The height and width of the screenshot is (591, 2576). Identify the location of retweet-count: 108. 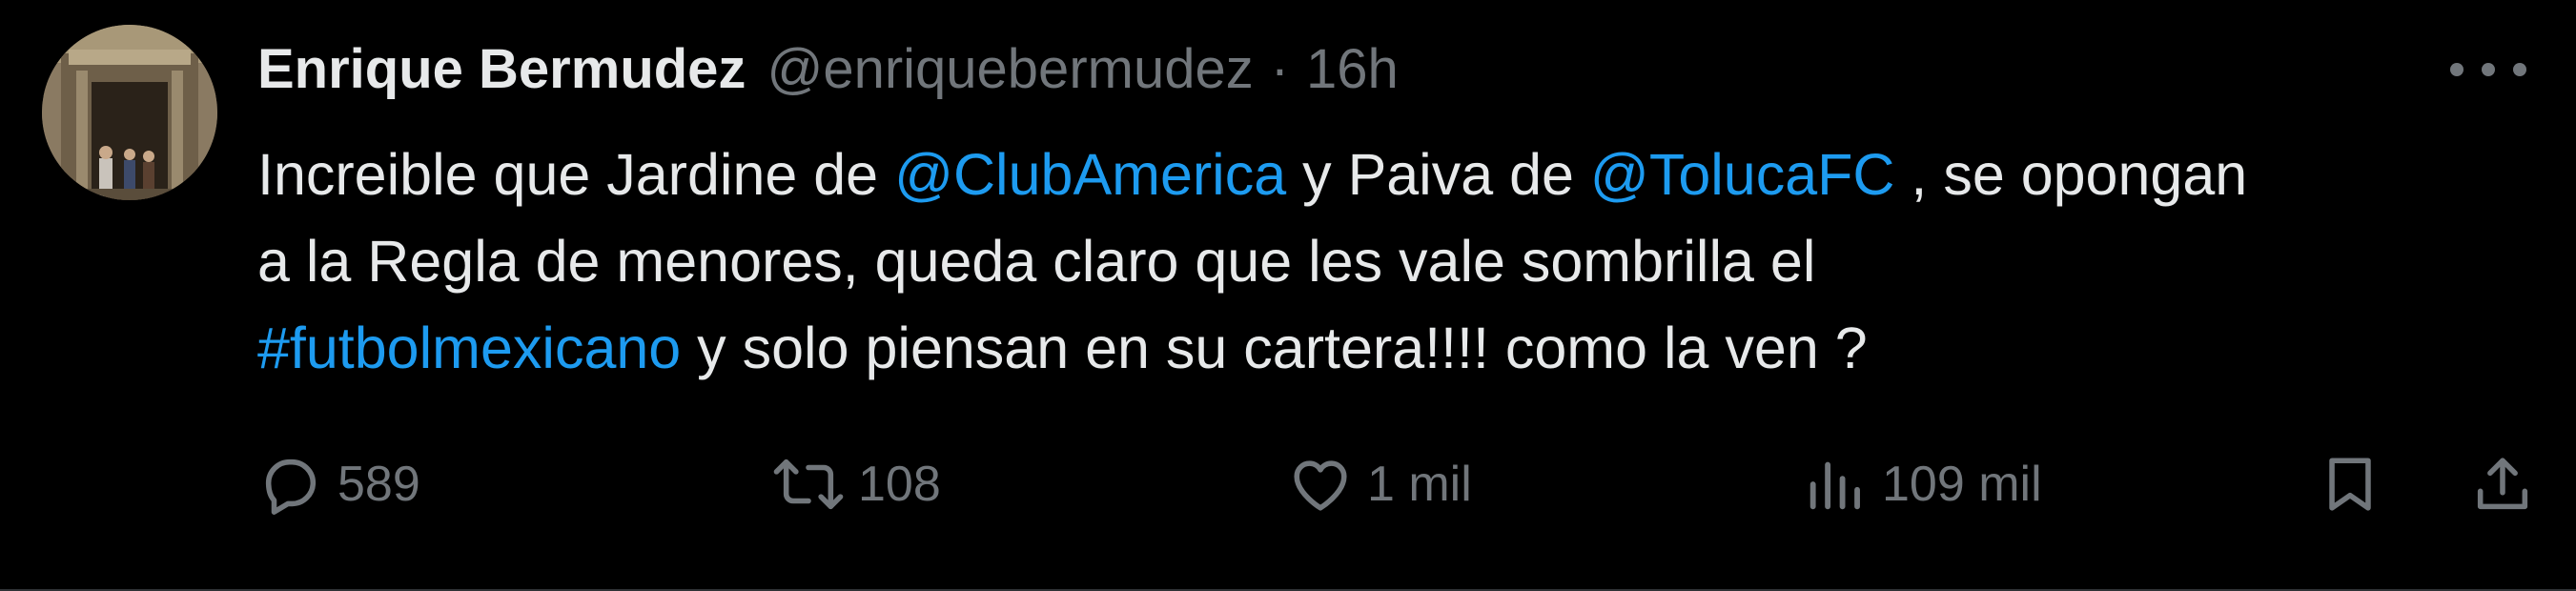
(899, 484).